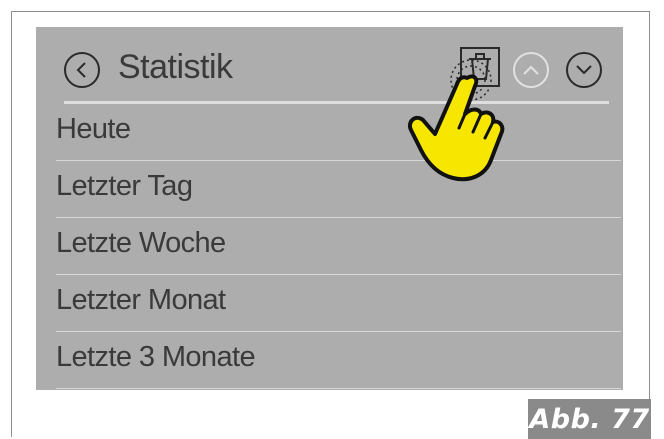  Describe the element at coordinates (338, 132) in the screenshot. I see `list-item-today: Heute` at that location.